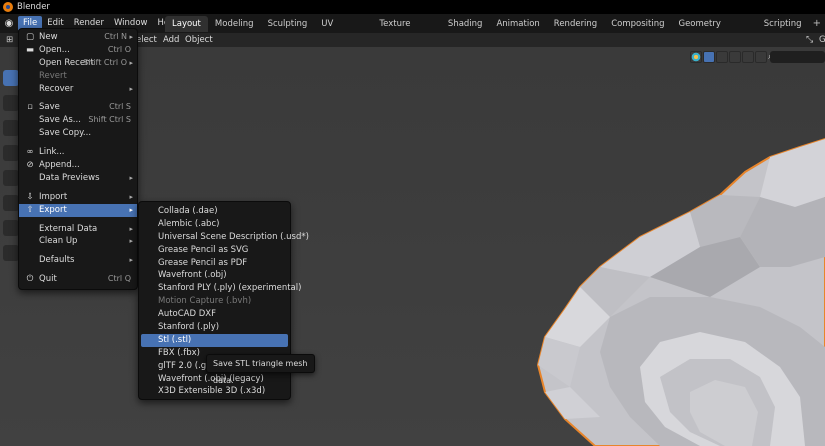 This screenshot has width=825, height=446. I want to click on tab-uv-editing: UV Editing, so click(343, 30).